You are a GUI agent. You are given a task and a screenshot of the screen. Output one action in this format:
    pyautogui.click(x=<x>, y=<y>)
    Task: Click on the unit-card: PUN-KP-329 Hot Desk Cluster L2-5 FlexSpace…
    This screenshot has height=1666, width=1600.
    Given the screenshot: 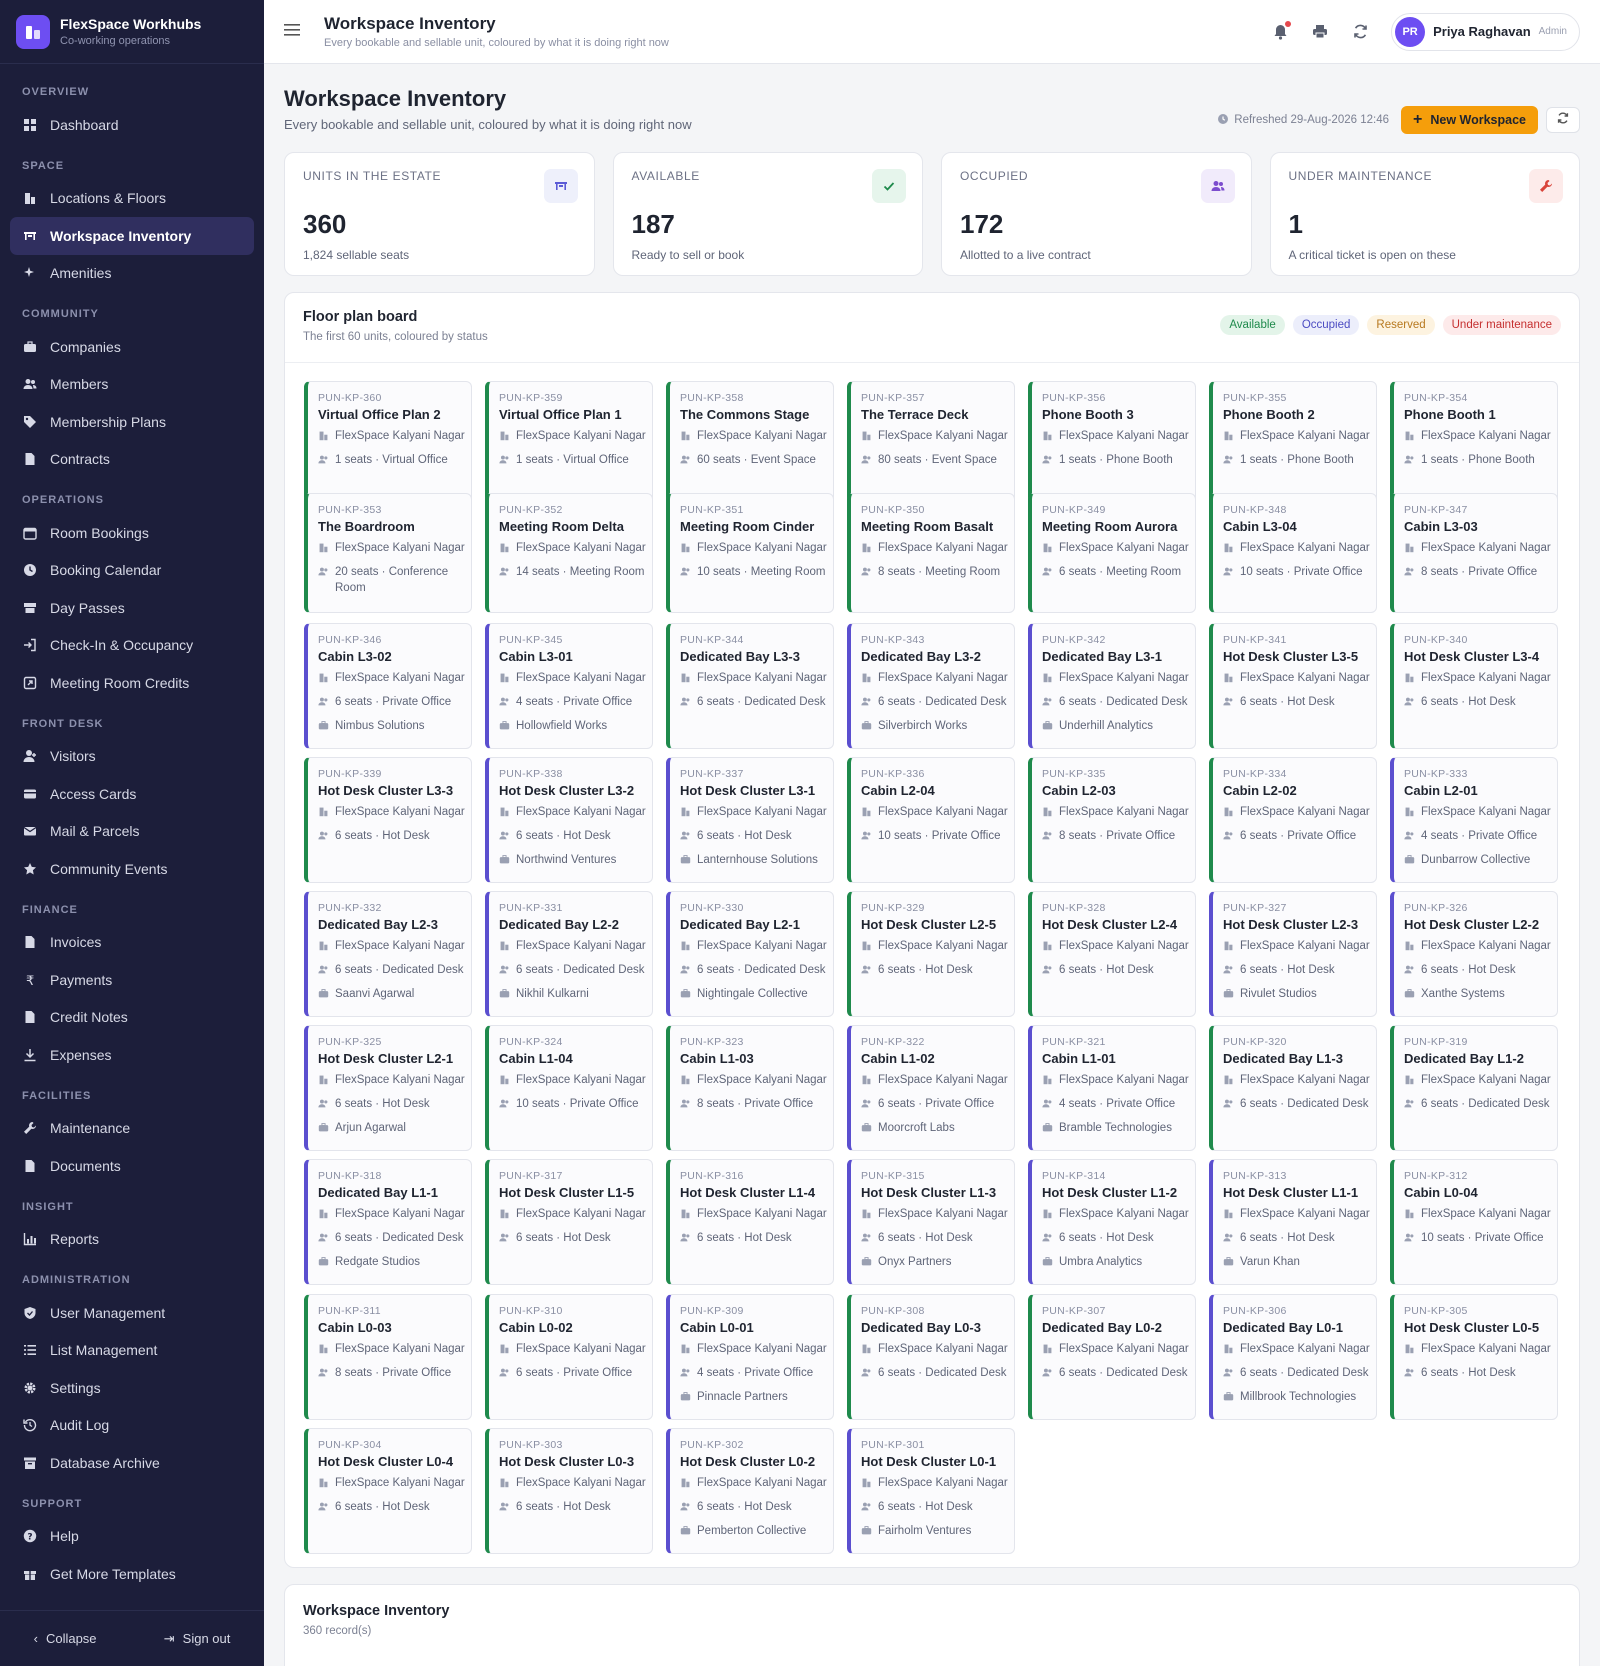 What is the action you would take?
    pyautogui.click(x=931, y=954)
    